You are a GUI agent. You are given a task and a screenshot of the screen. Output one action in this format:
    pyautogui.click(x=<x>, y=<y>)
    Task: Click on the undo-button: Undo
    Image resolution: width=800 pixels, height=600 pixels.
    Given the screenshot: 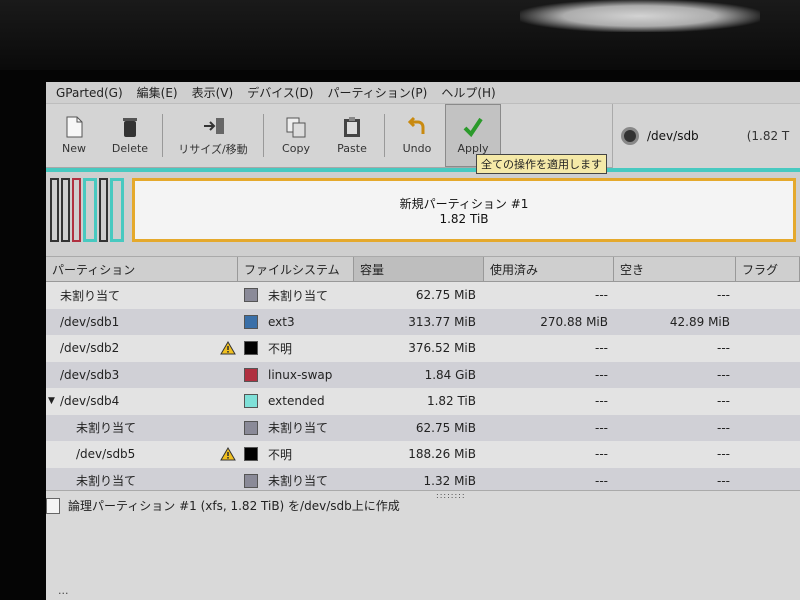 What is the action you would take?
    pyautogui.click(x=417, y=135)
    